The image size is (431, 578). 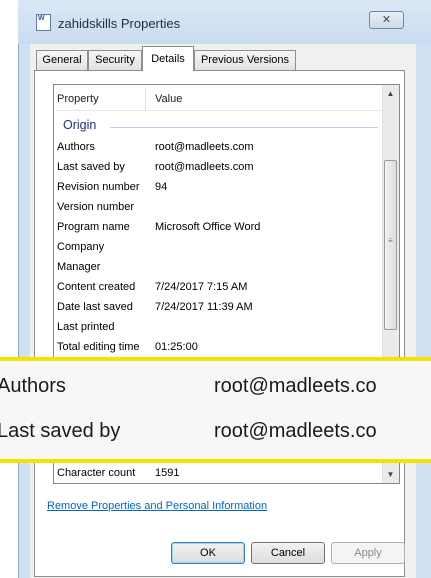 I want to click on tab-security: Security, so click(x=115, y=60).